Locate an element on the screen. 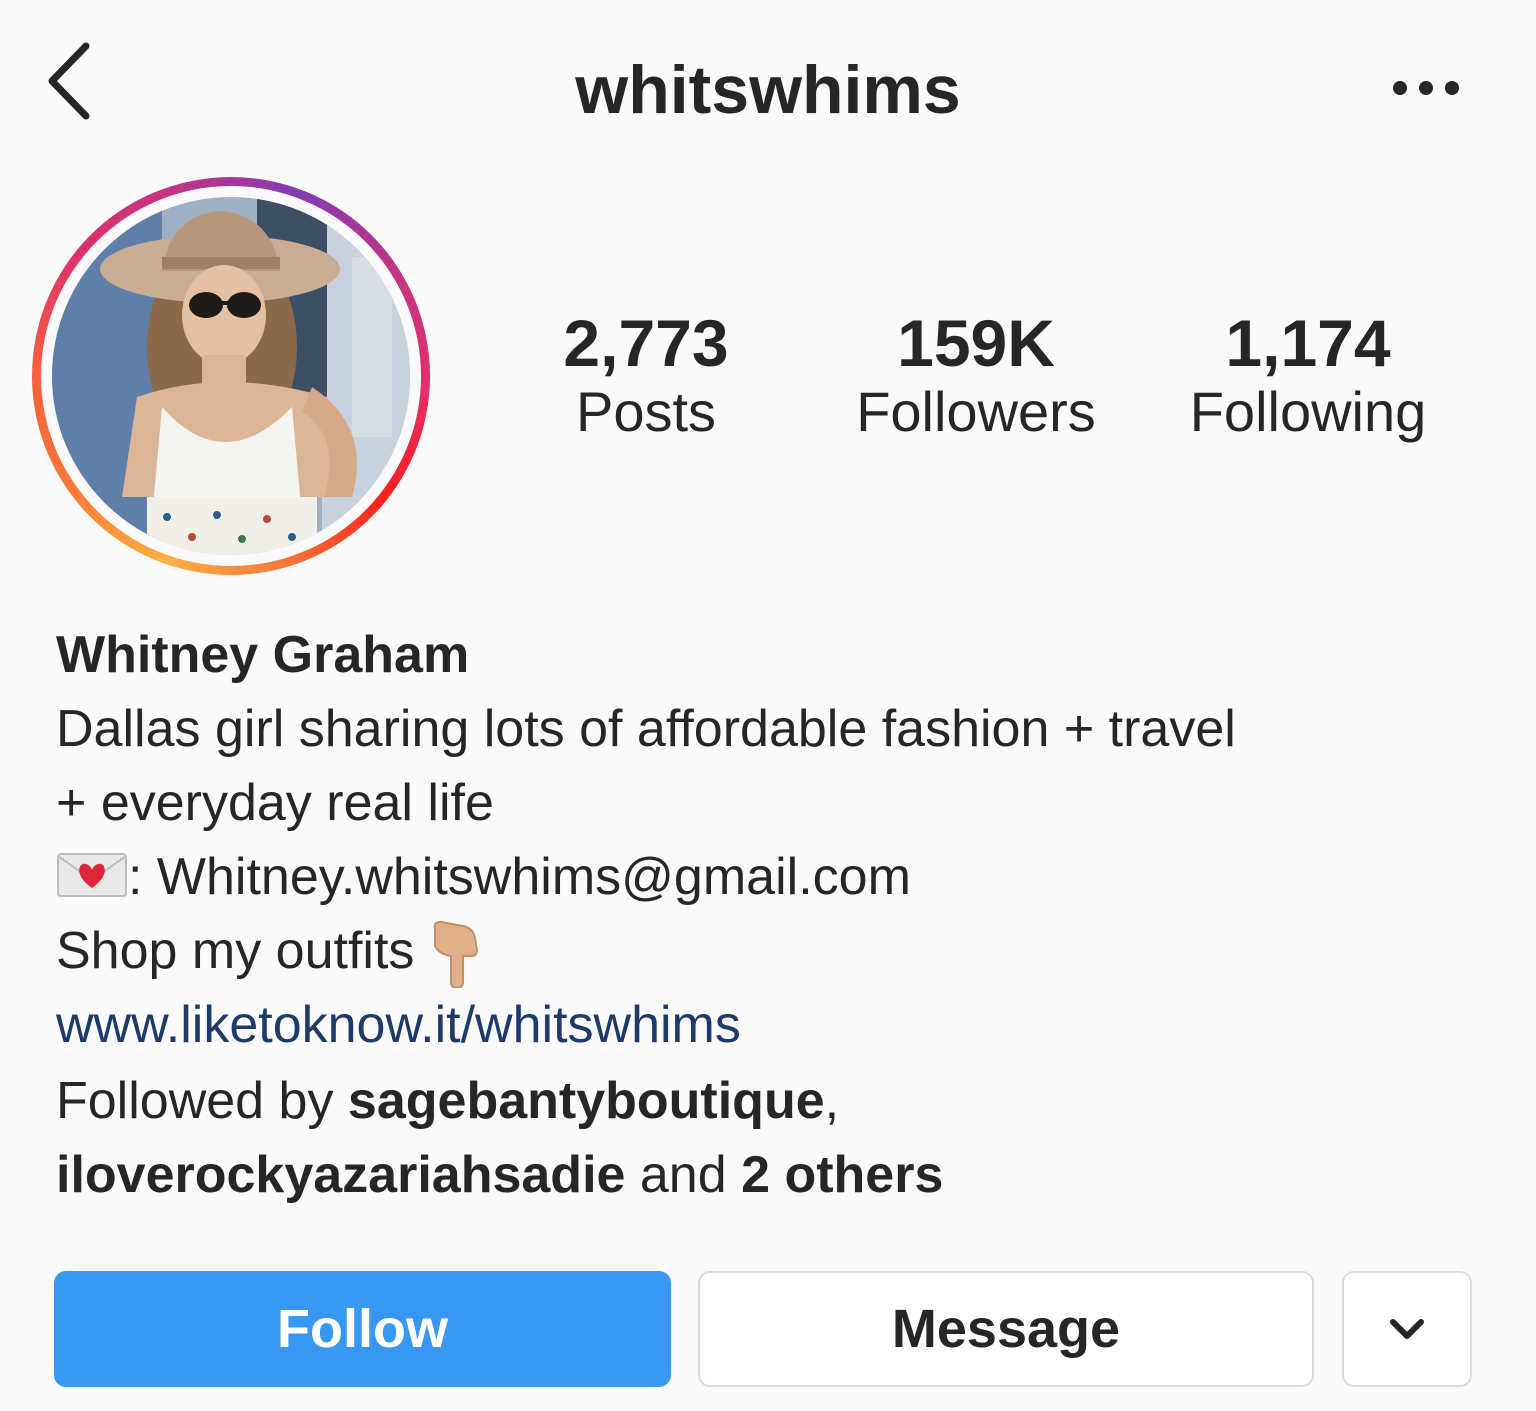 Image resolution: width=1536 pixels, height=1411 pixels. followed-others-link: 2 others is located at coordinates (842, 1175).